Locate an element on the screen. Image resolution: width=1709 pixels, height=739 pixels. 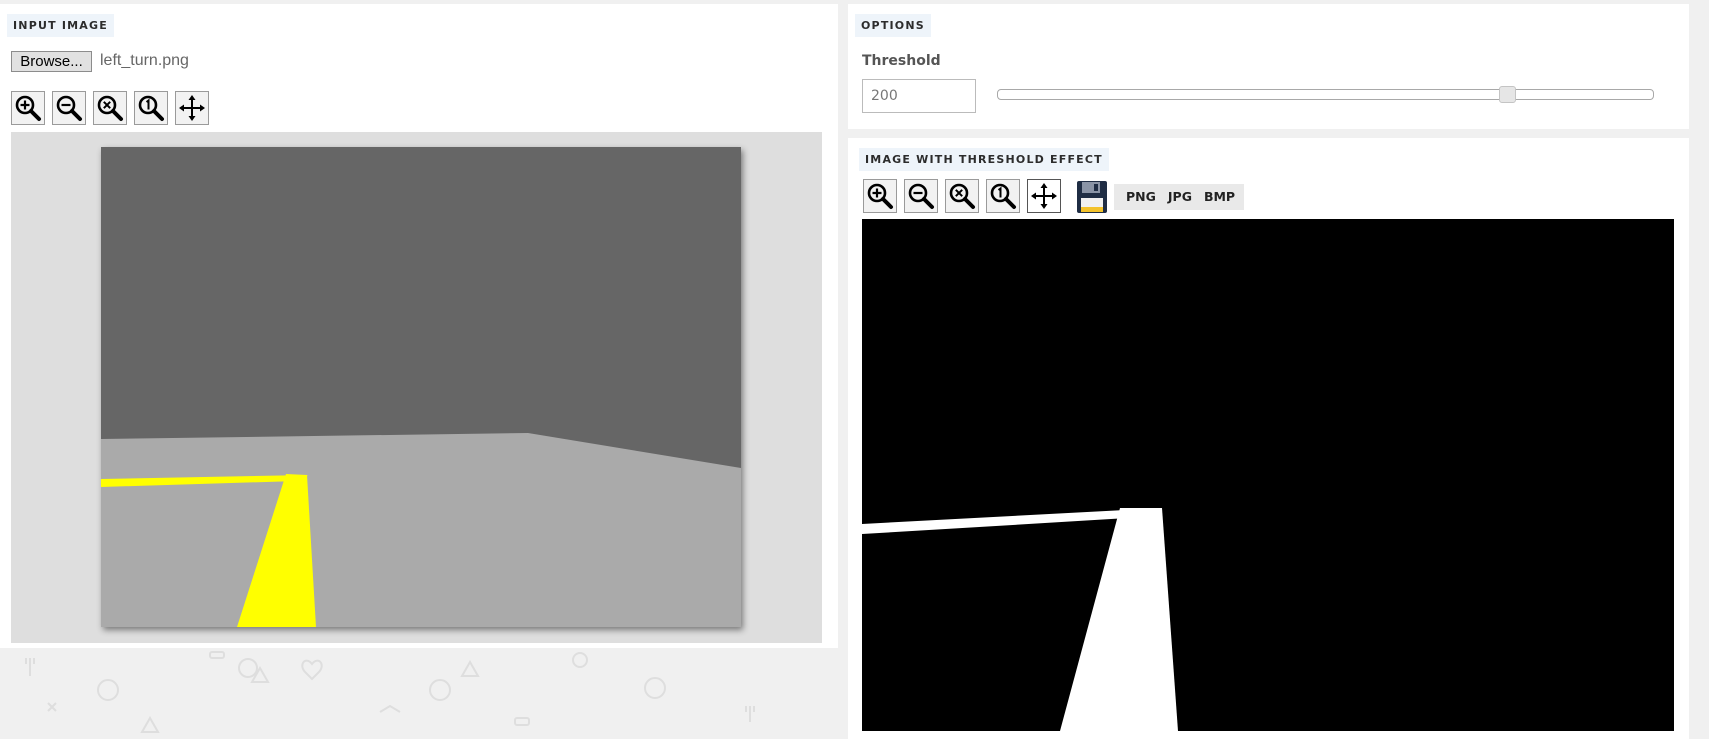
threshold-slider-handle is located at coordinates (1507, 94).